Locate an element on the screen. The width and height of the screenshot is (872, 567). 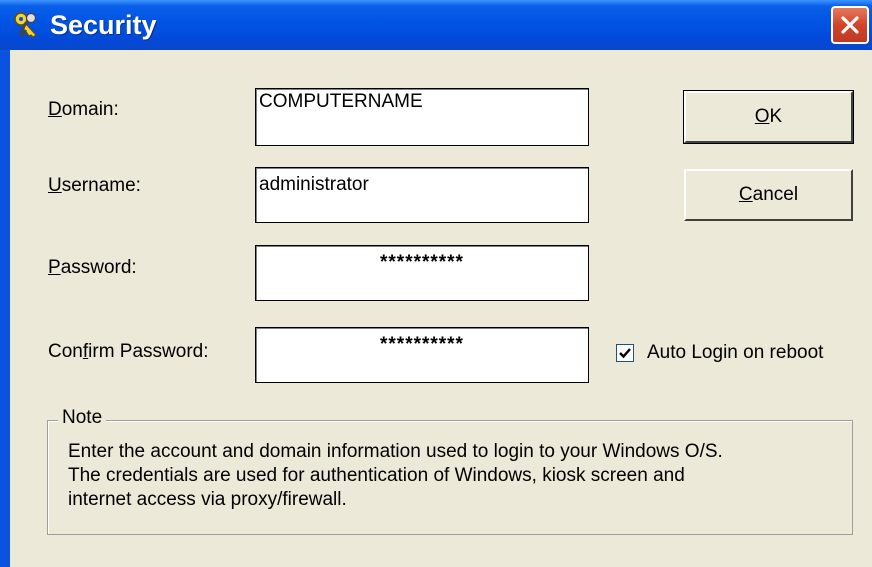
note-line: internet access via proxy/firewall. is located at coordinates (207, 499).